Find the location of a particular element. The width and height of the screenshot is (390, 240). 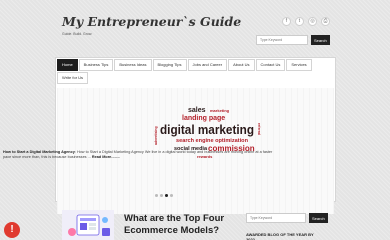

ecommerce-illustration-icon is located at coordinates (89, 225).